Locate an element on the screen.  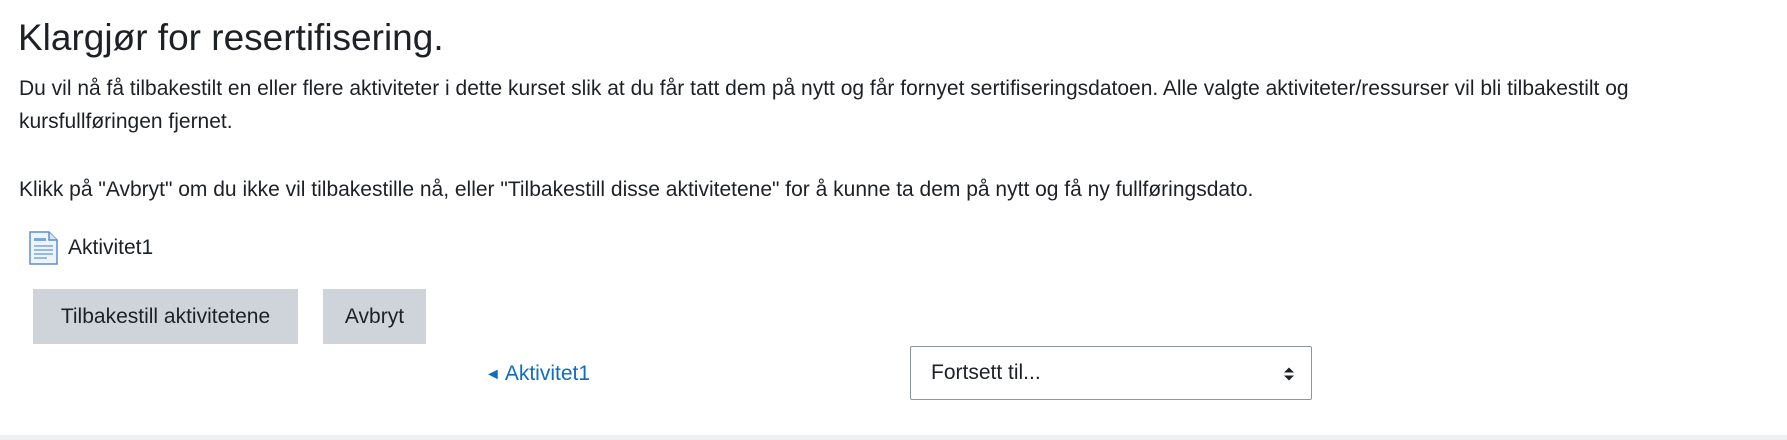
activity-item: Aktivitet1 is located at coordinates (90, 248).